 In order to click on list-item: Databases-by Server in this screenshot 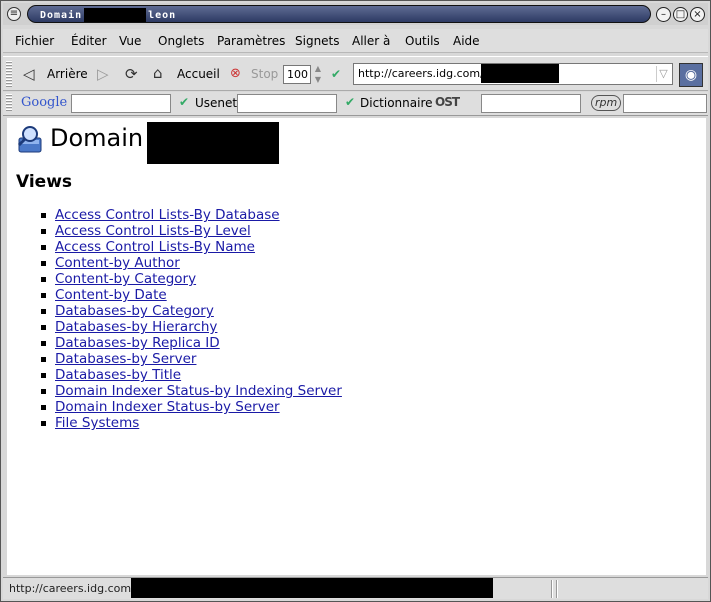, I will do `click(191, 359)`.